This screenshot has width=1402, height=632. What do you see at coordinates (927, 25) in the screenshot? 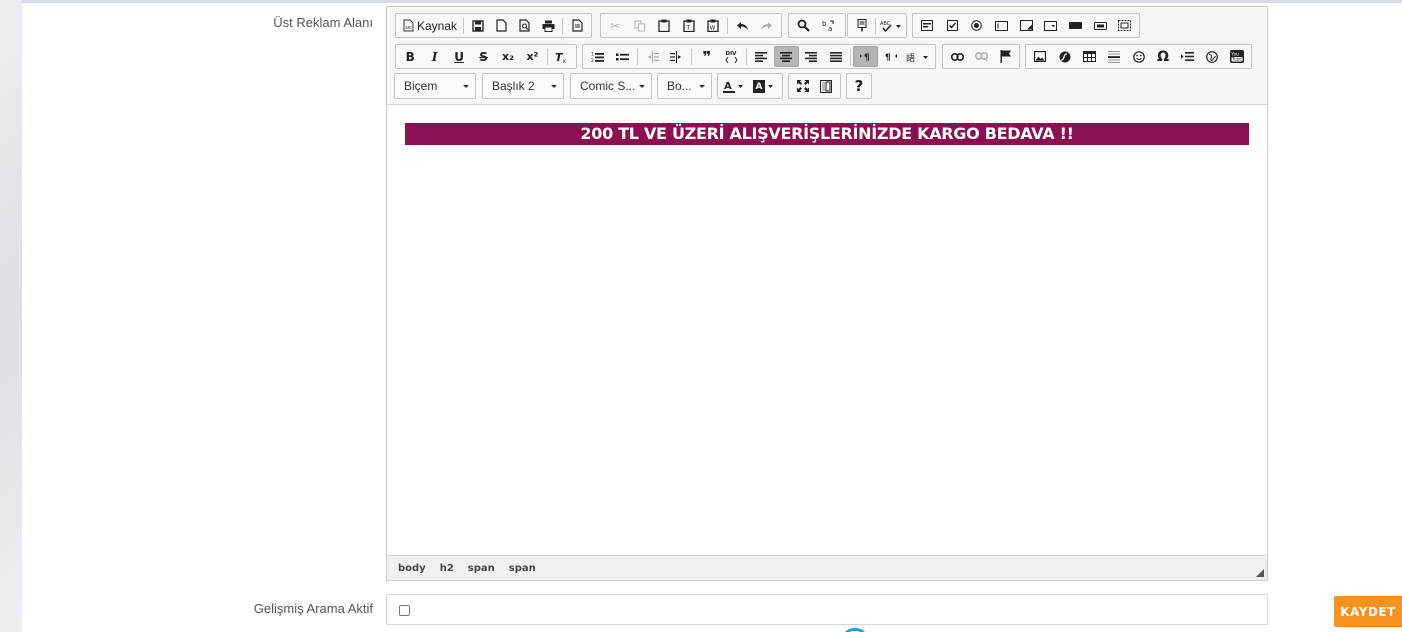
I see `form-icon` at bounding box center [927, 25].